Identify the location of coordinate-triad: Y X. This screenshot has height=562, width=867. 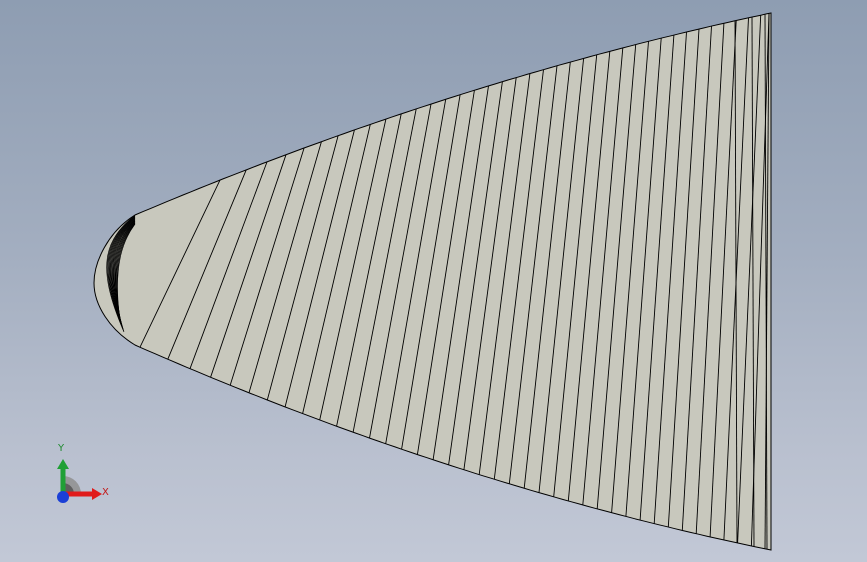
(83, 474).